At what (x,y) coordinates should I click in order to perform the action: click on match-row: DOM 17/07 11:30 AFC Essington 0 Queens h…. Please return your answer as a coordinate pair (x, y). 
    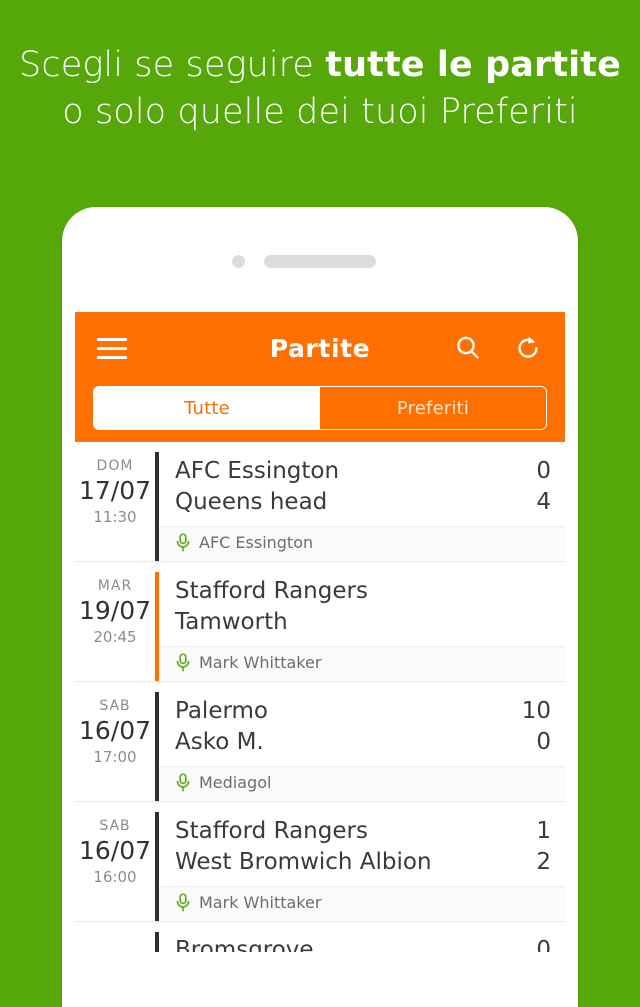
    Looking at the image, I should click on (320, 502).